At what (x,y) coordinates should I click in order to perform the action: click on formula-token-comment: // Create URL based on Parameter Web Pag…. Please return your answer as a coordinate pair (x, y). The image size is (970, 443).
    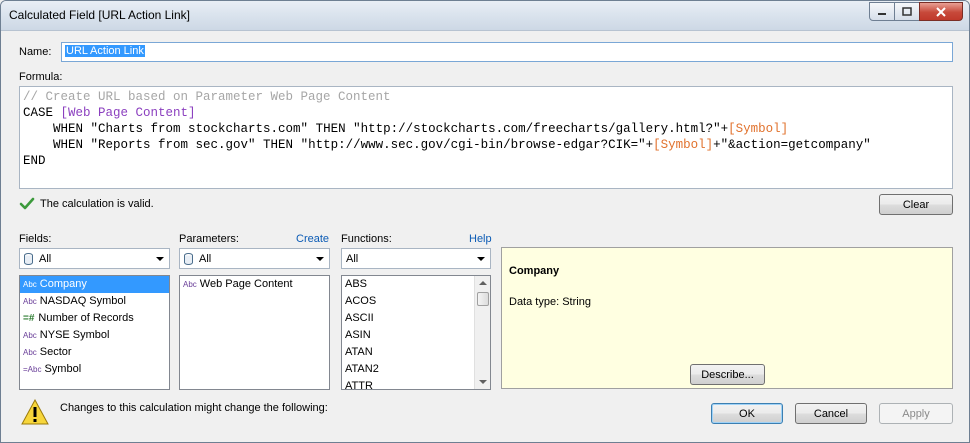
    Looking at the image, I should click on (207, 97).